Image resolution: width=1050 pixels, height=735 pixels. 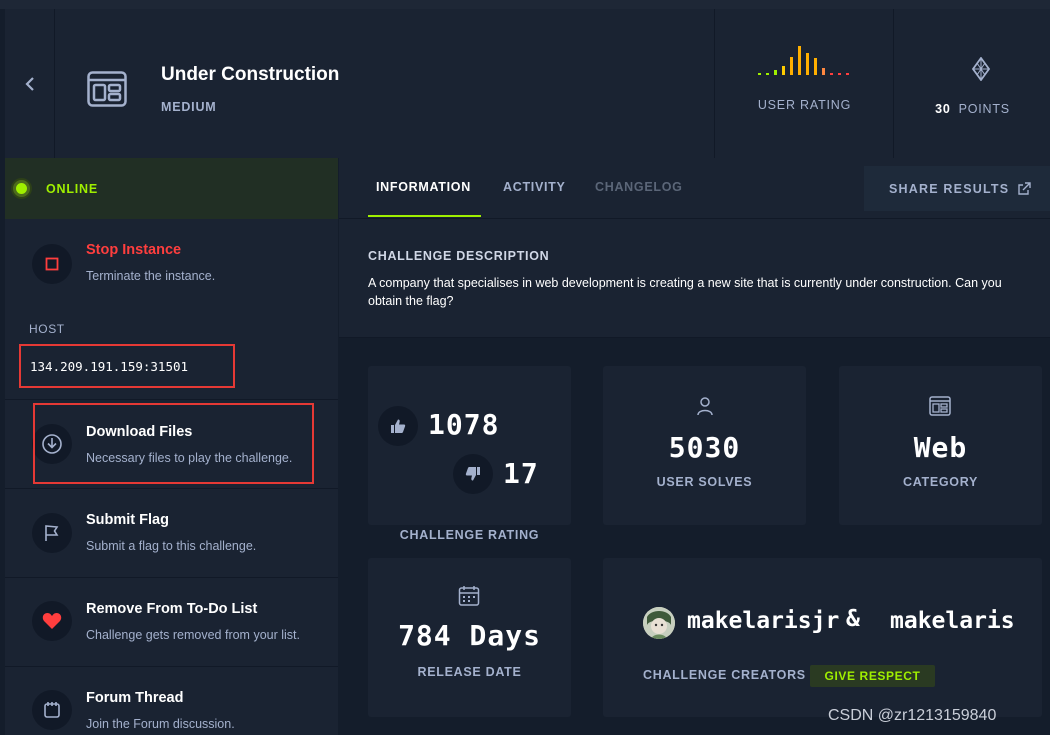 I want to click on user-icon, so click(x=705, y=406).